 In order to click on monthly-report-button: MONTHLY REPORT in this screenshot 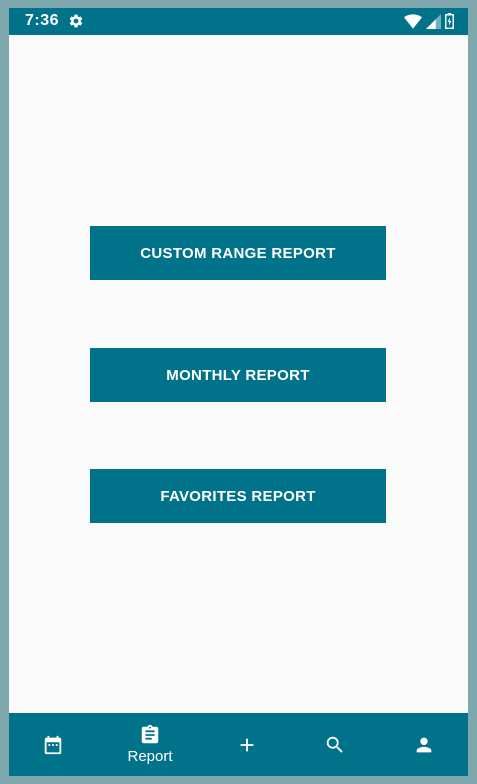, I will do `click(238, 375)`.